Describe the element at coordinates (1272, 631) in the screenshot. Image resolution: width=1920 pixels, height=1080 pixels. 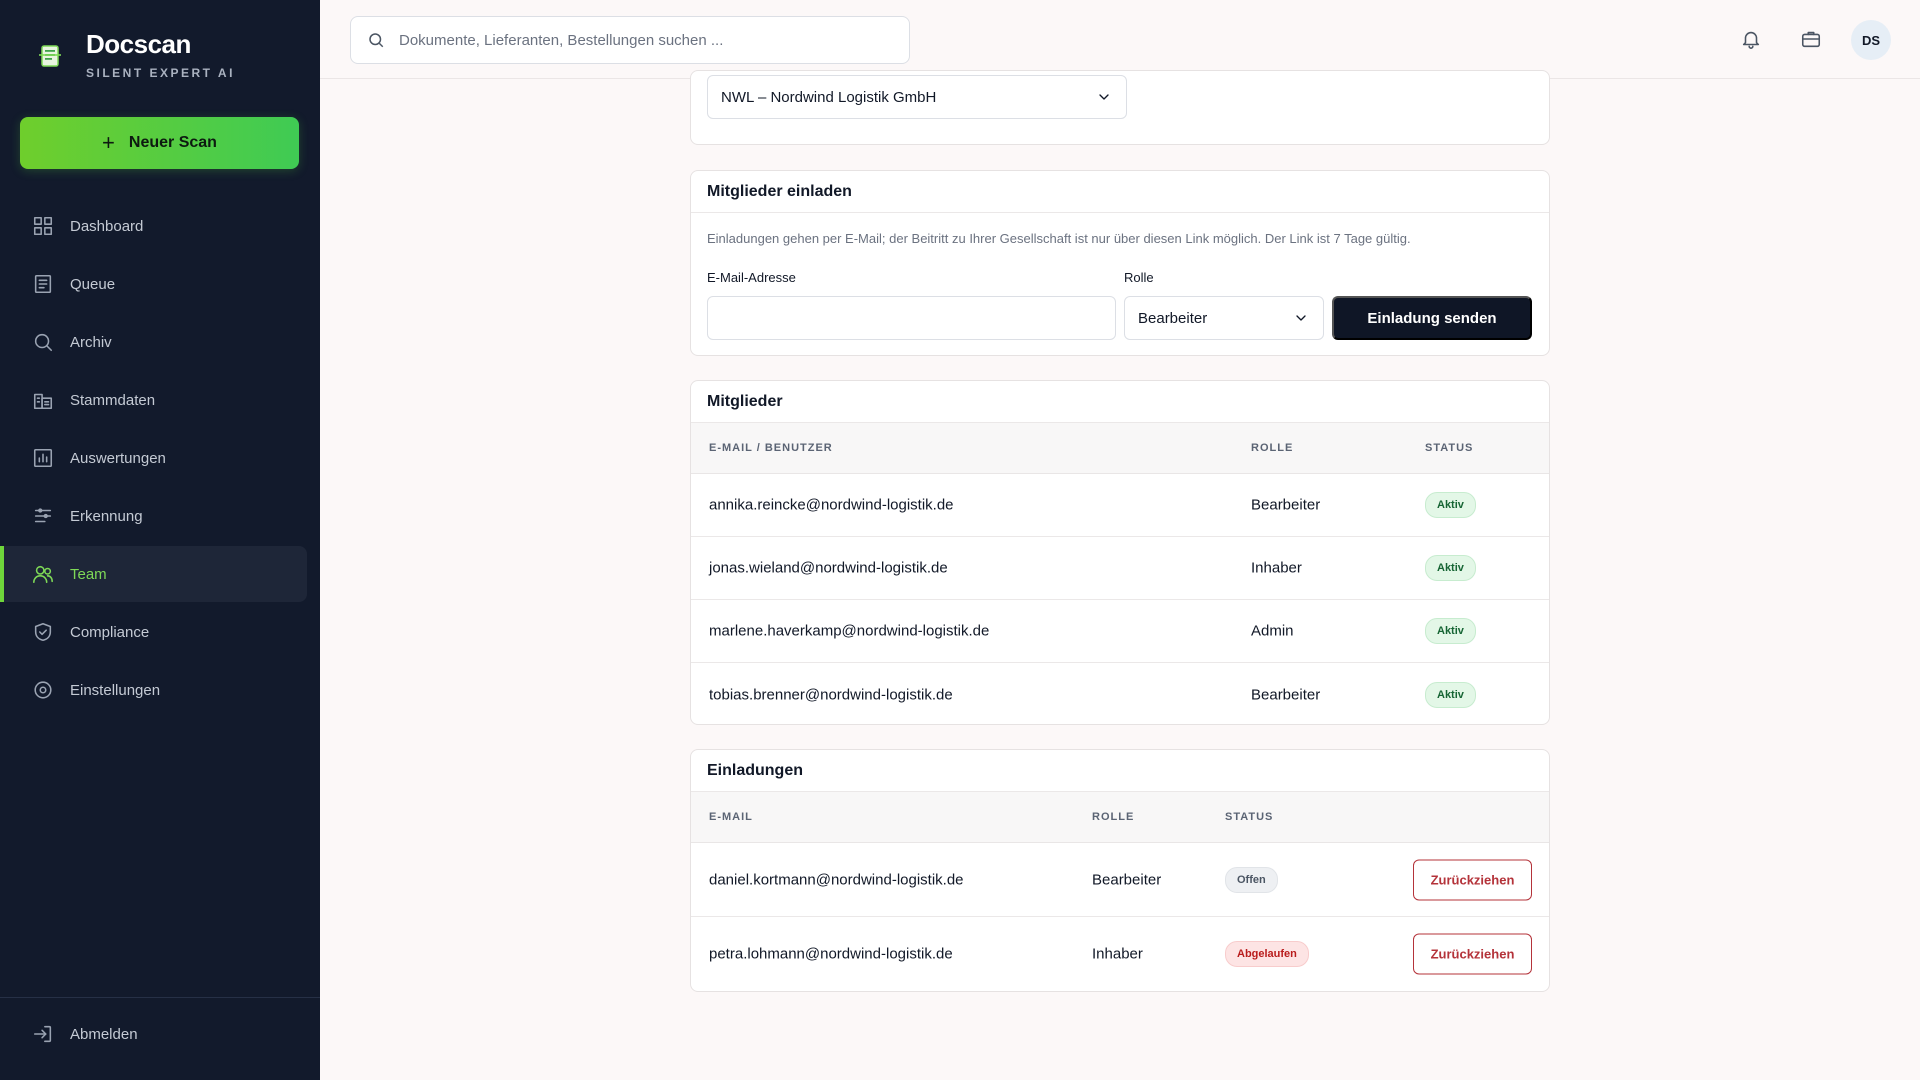
I see `member-role: Admin` at that location.